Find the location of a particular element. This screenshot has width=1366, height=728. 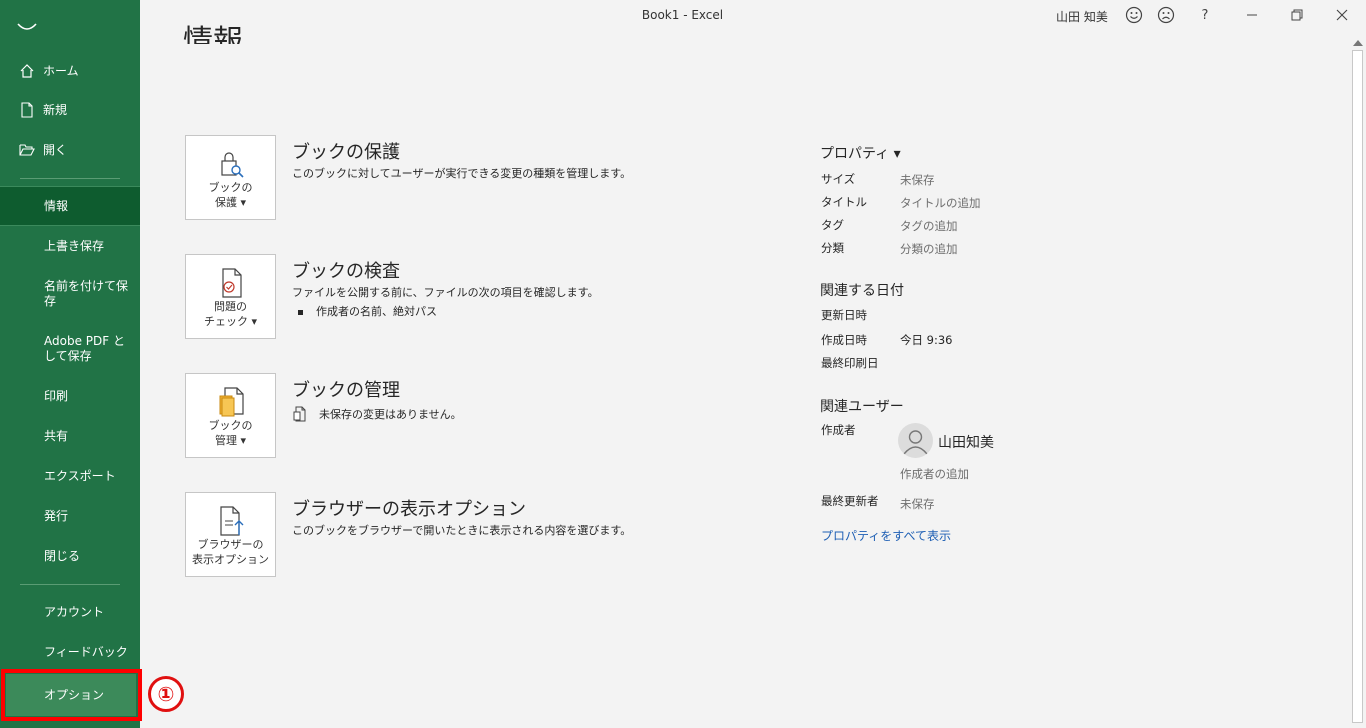

manage-workbook-title: ブックの管理 is located at coordinates (346, 390).